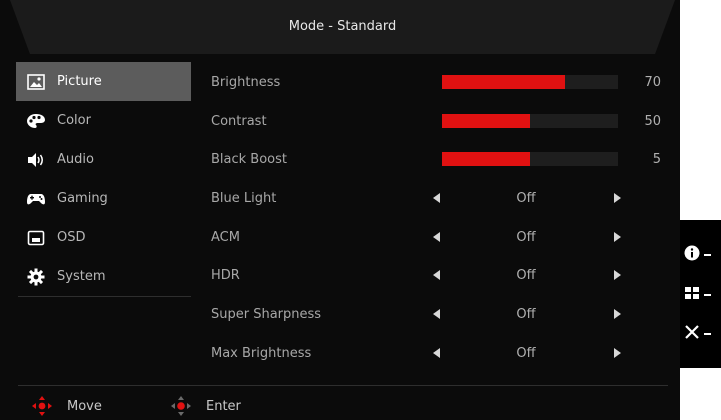 The width and height of the screenshot is (721, 420). I want to click on footer-enter-label: Enter, so click(223, 406).